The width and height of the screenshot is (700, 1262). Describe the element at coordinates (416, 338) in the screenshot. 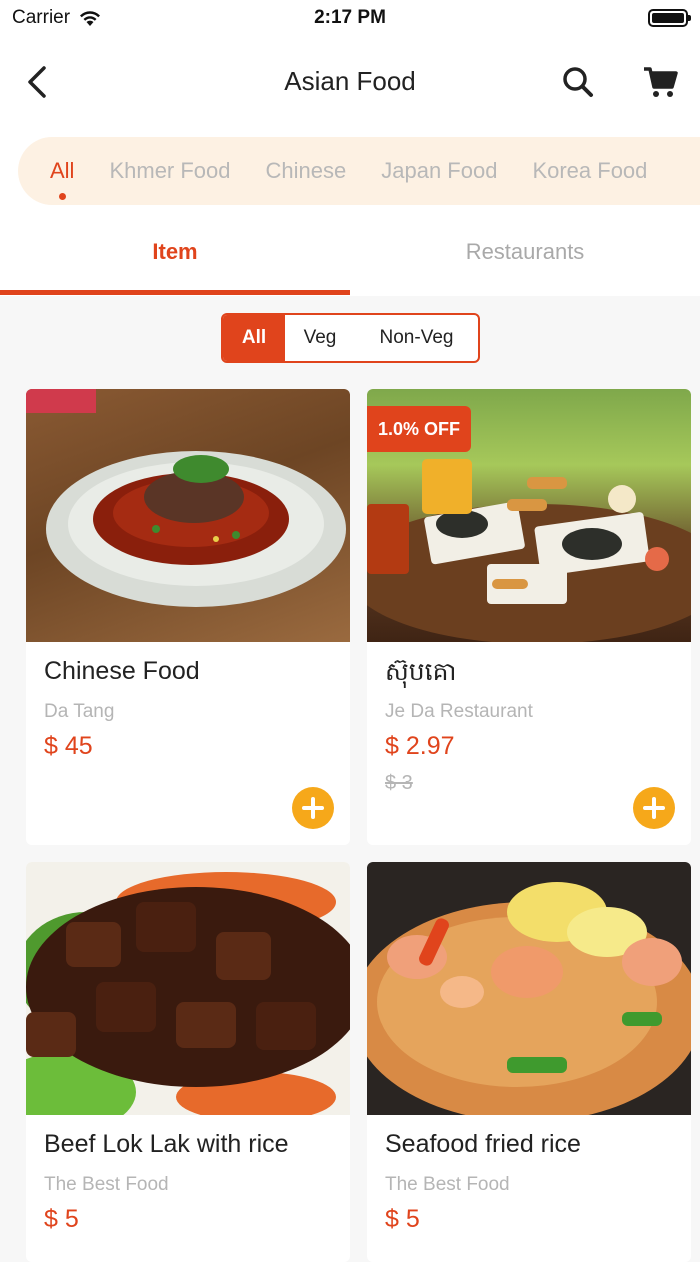

I see `filter-non-veg: Non-Veg` at that location.